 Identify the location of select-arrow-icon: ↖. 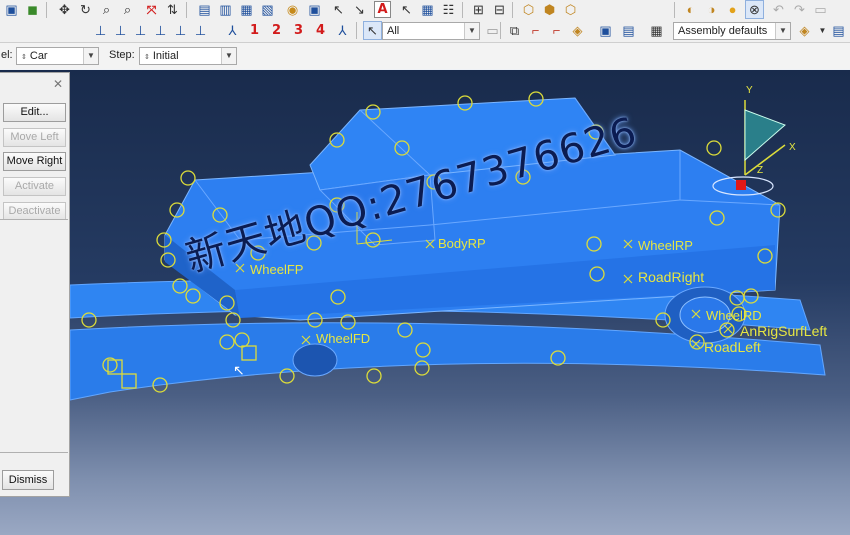
(372, 30).